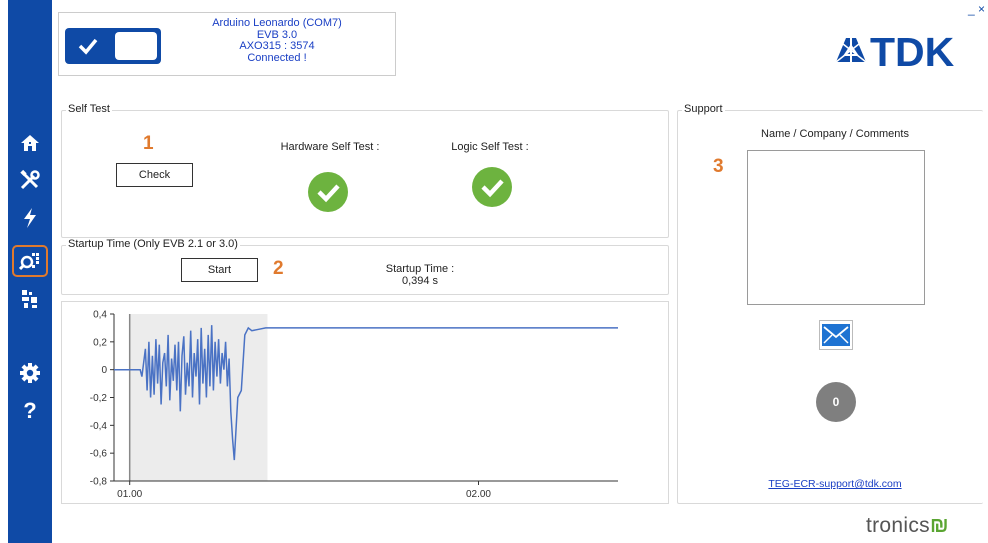 This screenshot has height=543, width=988. What do you see at coordinates (104, 370) in the screenshot?
I see `y-tick-label: 0` at bounding box center [104, 370].